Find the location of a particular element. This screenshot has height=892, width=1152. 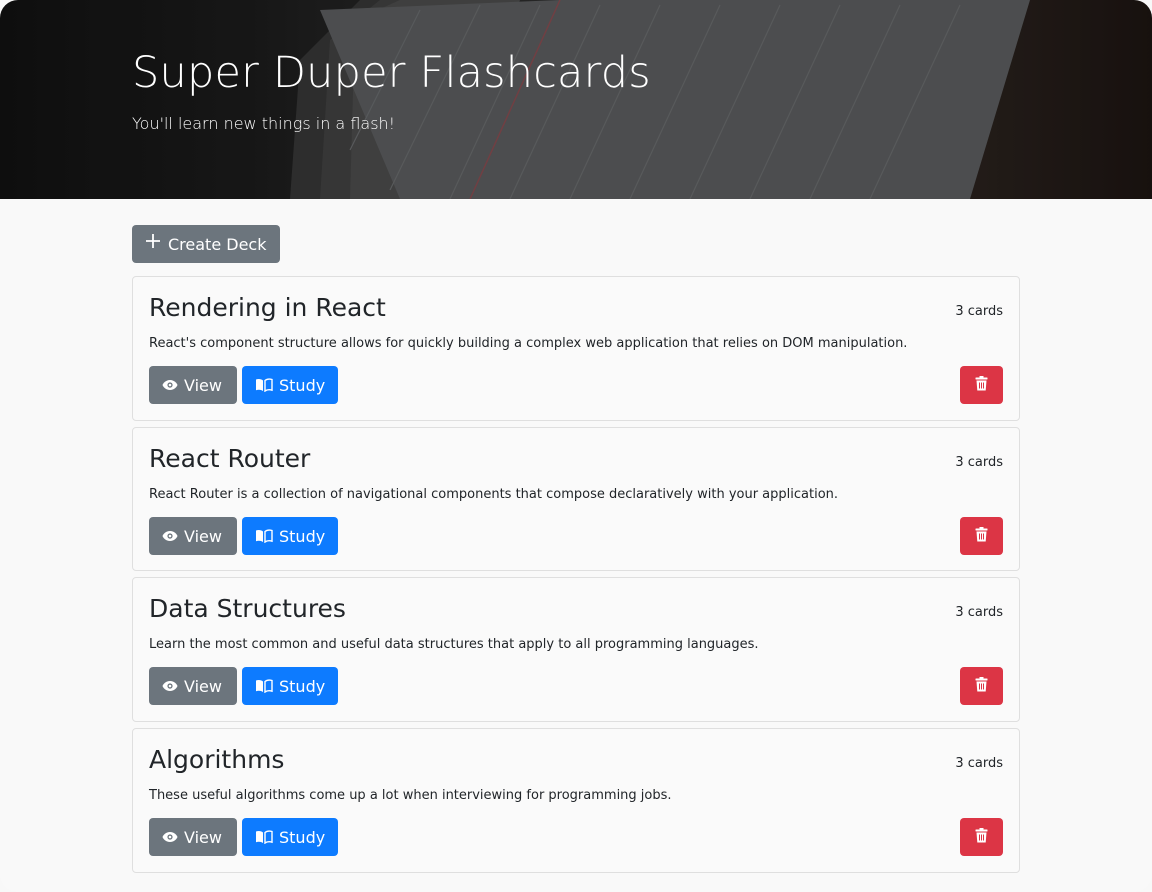

plus-icon is located at coordinates (153, 243).